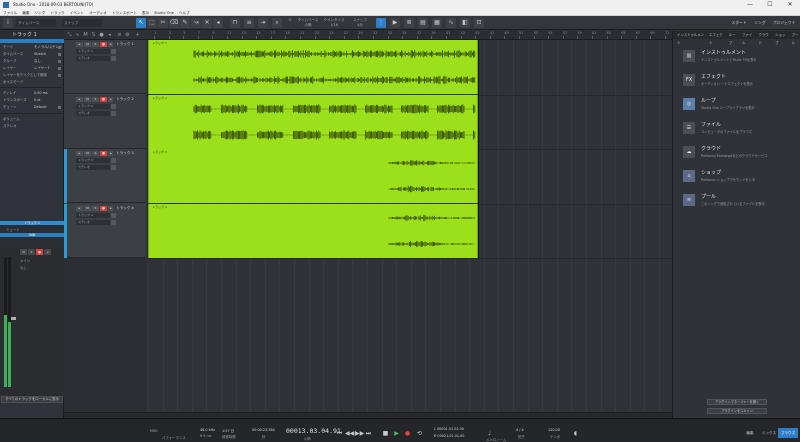  What do you see at coordinates (32, 82) in the screenshot?
I see `inspector-row-voice: ボイスモード` at bounding box center [32, 82].